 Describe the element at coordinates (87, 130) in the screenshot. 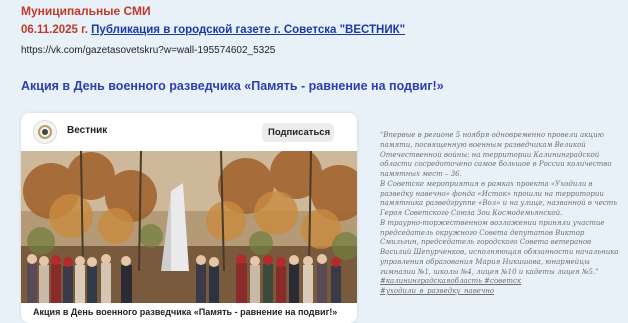

I see `channel-name: Вестник` at that location.